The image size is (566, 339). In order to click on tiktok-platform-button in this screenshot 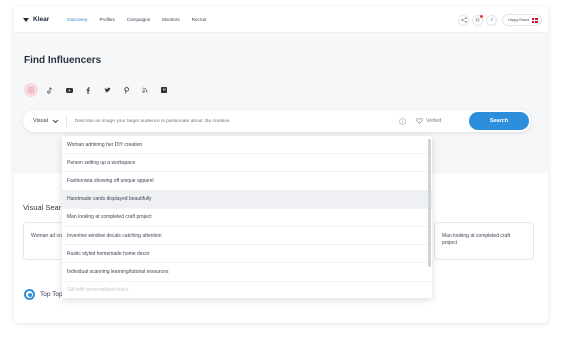, I will do `click(50, 90)`.